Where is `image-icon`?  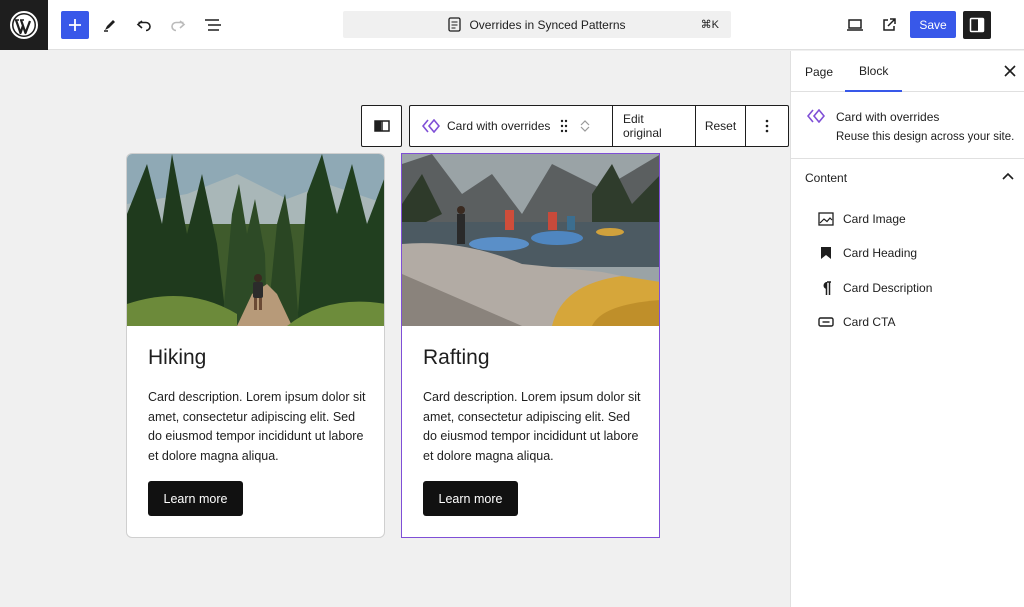 image-icon is located at coordinates (826, 219).